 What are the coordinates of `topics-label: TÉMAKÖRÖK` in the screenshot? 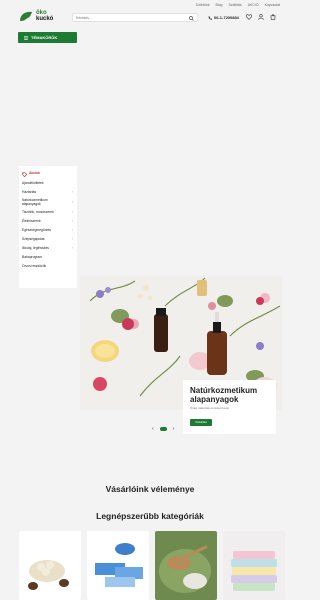 It's located at (44, 37).